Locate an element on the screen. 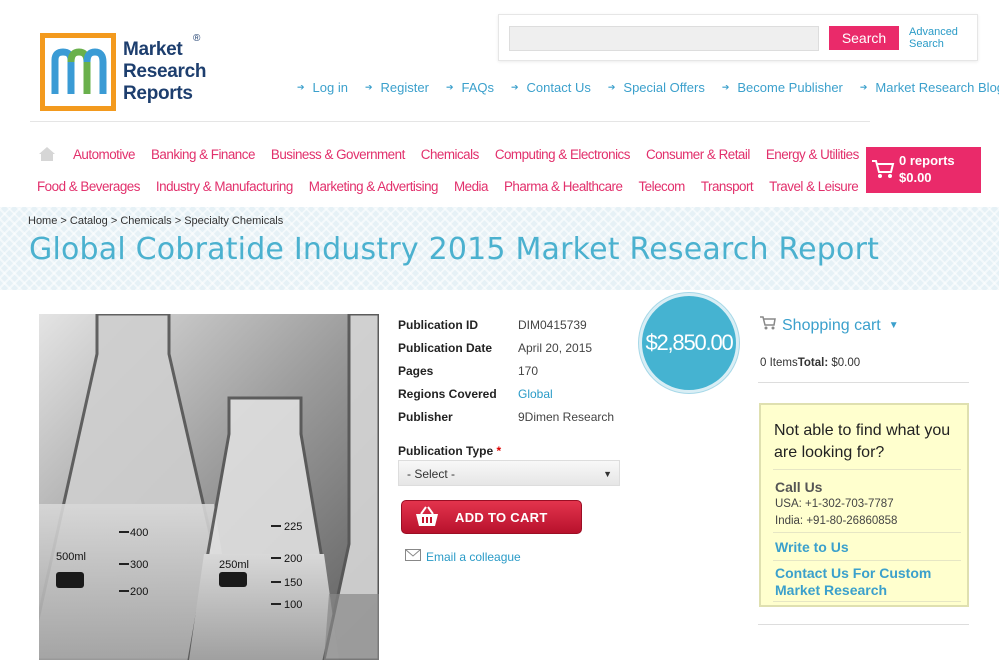  flask-1-tick-200: 200 is located at coordinates (139, 592).